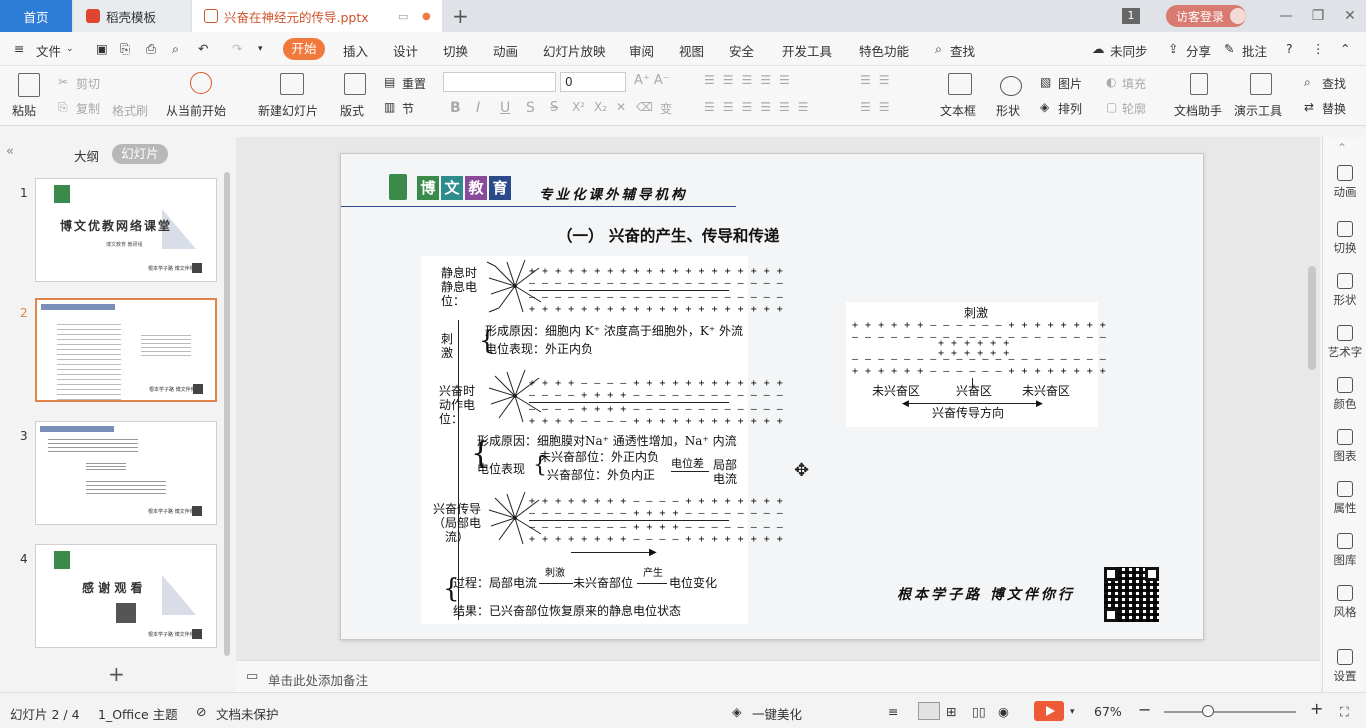 The height and width of the screenshot is (728, 1366). I want to click on menu-file: 文件, so click(48, 50).